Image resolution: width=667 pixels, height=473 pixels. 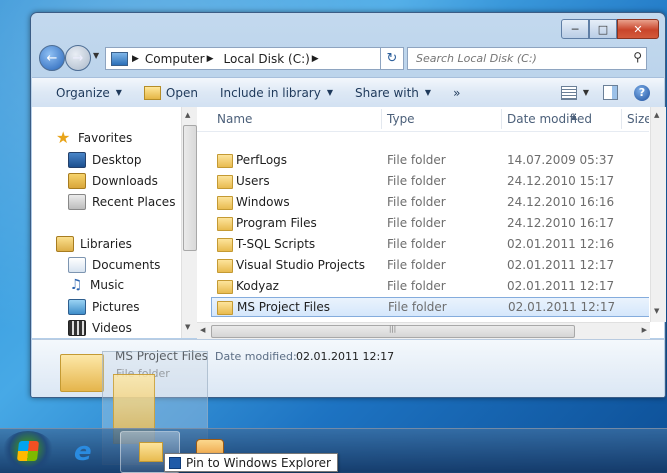 I want to click on forward-button: →, so click(x=78, y=58).